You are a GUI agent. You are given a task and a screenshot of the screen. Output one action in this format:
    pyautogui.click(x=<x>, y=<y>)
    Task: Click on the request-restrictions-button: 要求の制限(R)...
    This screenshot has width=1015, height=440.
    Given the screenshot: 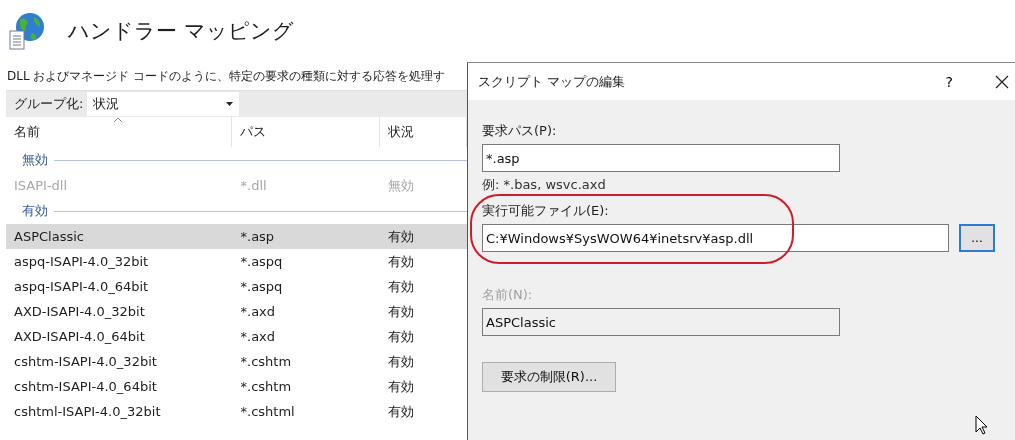 What is the action you would take?
    pyautogui.click(x=549, y=377)
    